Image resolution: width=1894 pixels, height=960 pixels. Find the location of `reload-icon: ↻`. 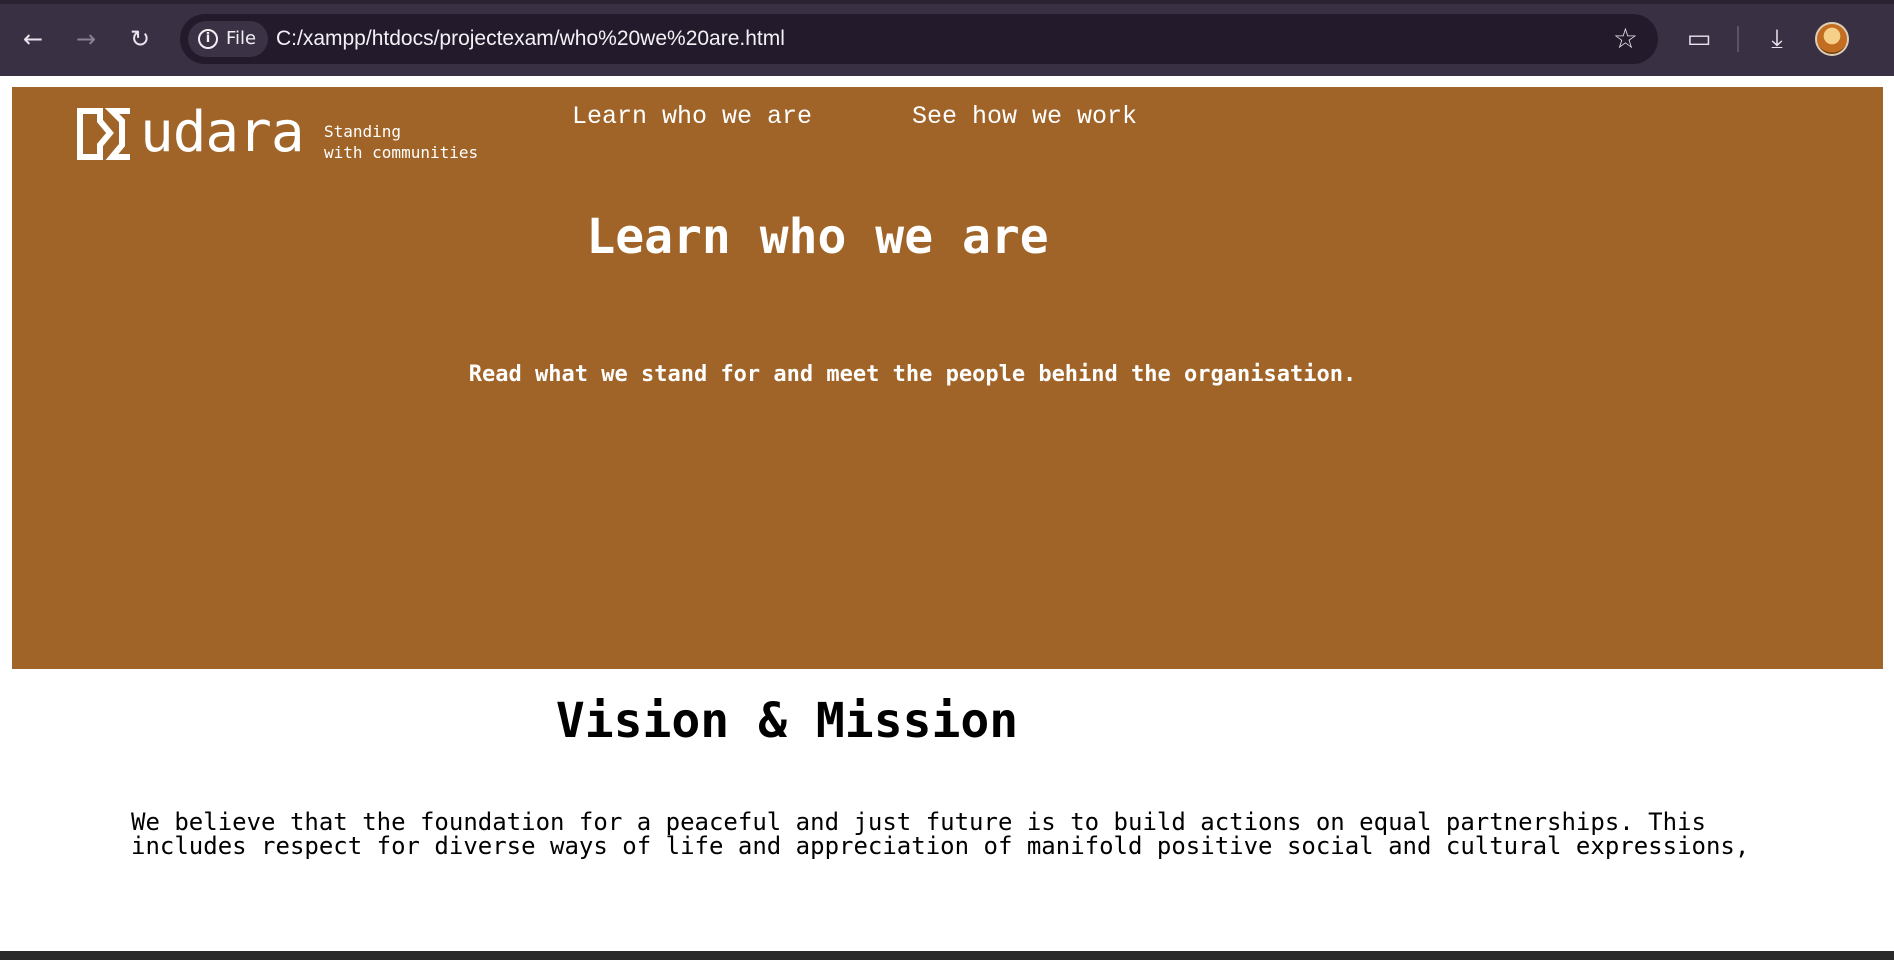

reload-icon: ↻ is located at coordinates (140, 39).